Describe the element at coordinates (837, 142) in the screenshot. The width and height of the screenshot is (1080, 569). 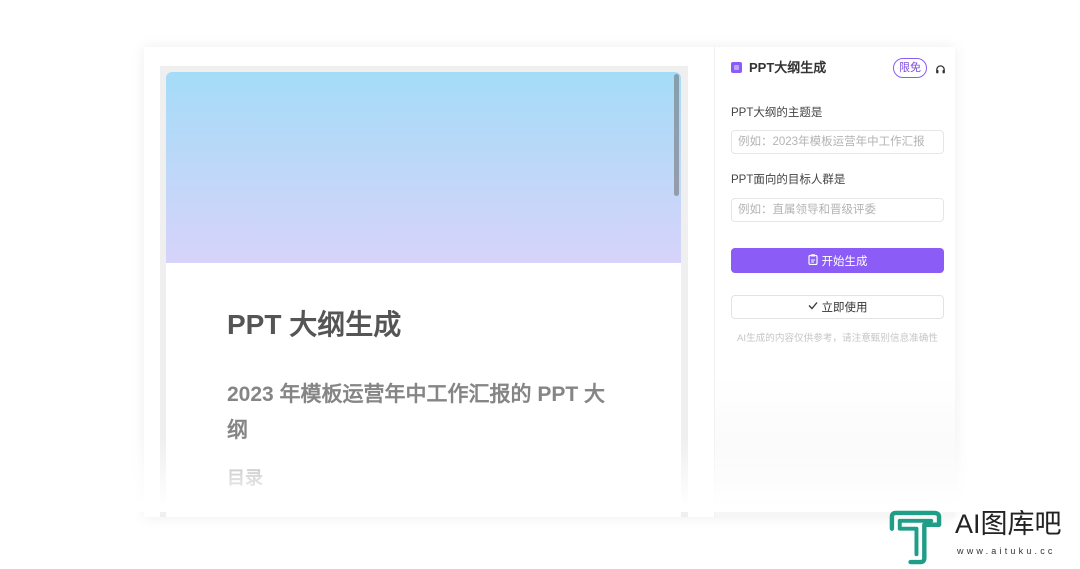
I see `topic-input` at that location.